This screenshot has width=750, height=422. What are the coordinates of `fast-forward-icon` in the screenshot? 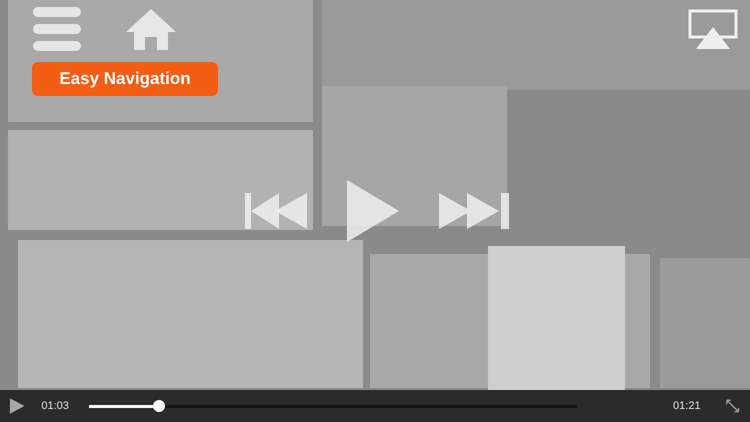 It's located at (474, 211).